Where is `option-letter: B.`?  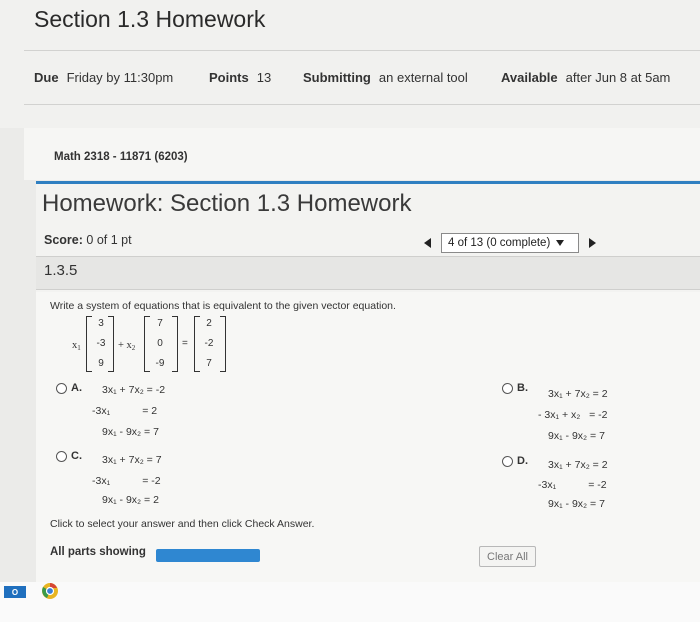
option-letter: B. is located at coordinates (522, 388).